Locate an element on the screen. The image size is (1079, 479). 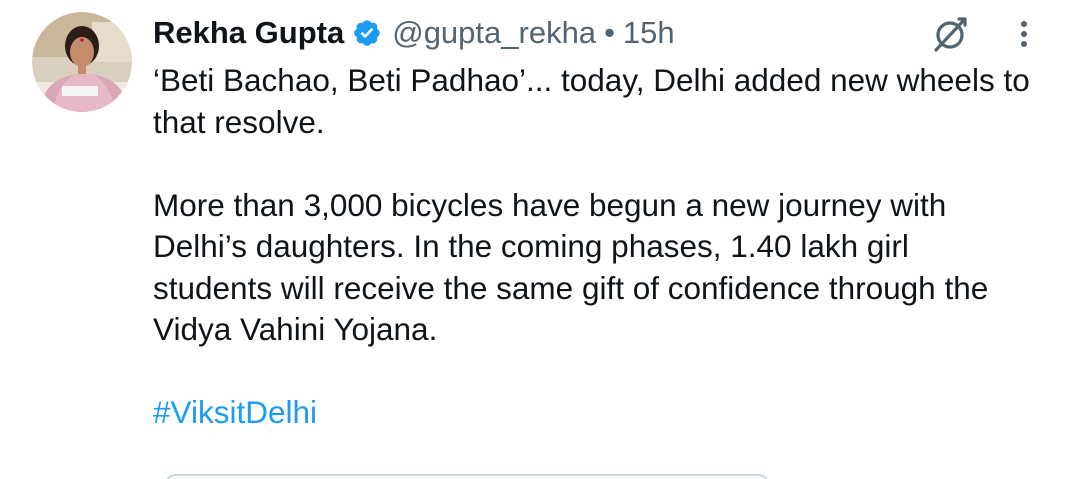
avatar-image is located at coordinates (82, 62).